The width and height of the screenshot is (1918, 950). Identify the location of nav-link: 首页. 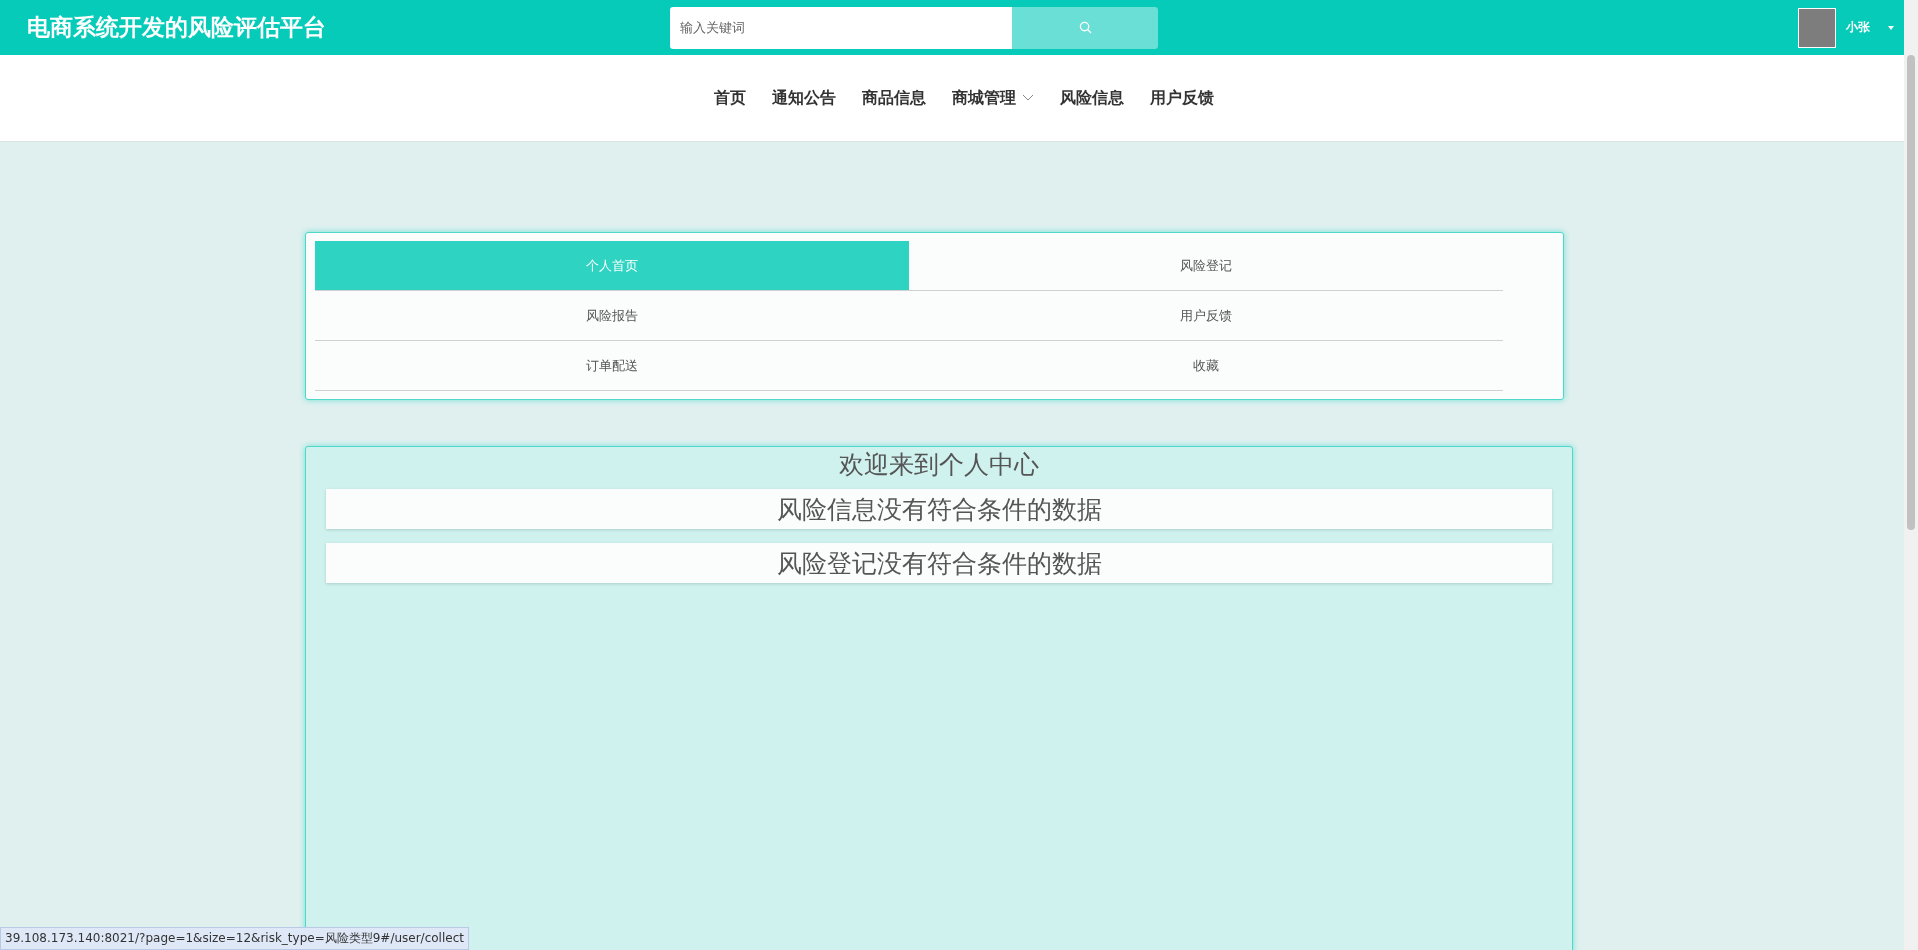
(730, 98).